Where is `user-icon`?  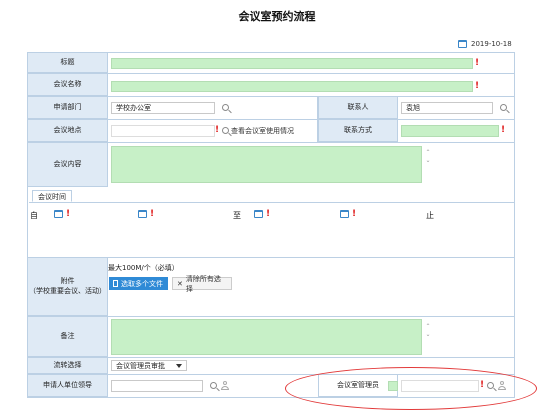 user-icon is located at coordinates (225, 385).